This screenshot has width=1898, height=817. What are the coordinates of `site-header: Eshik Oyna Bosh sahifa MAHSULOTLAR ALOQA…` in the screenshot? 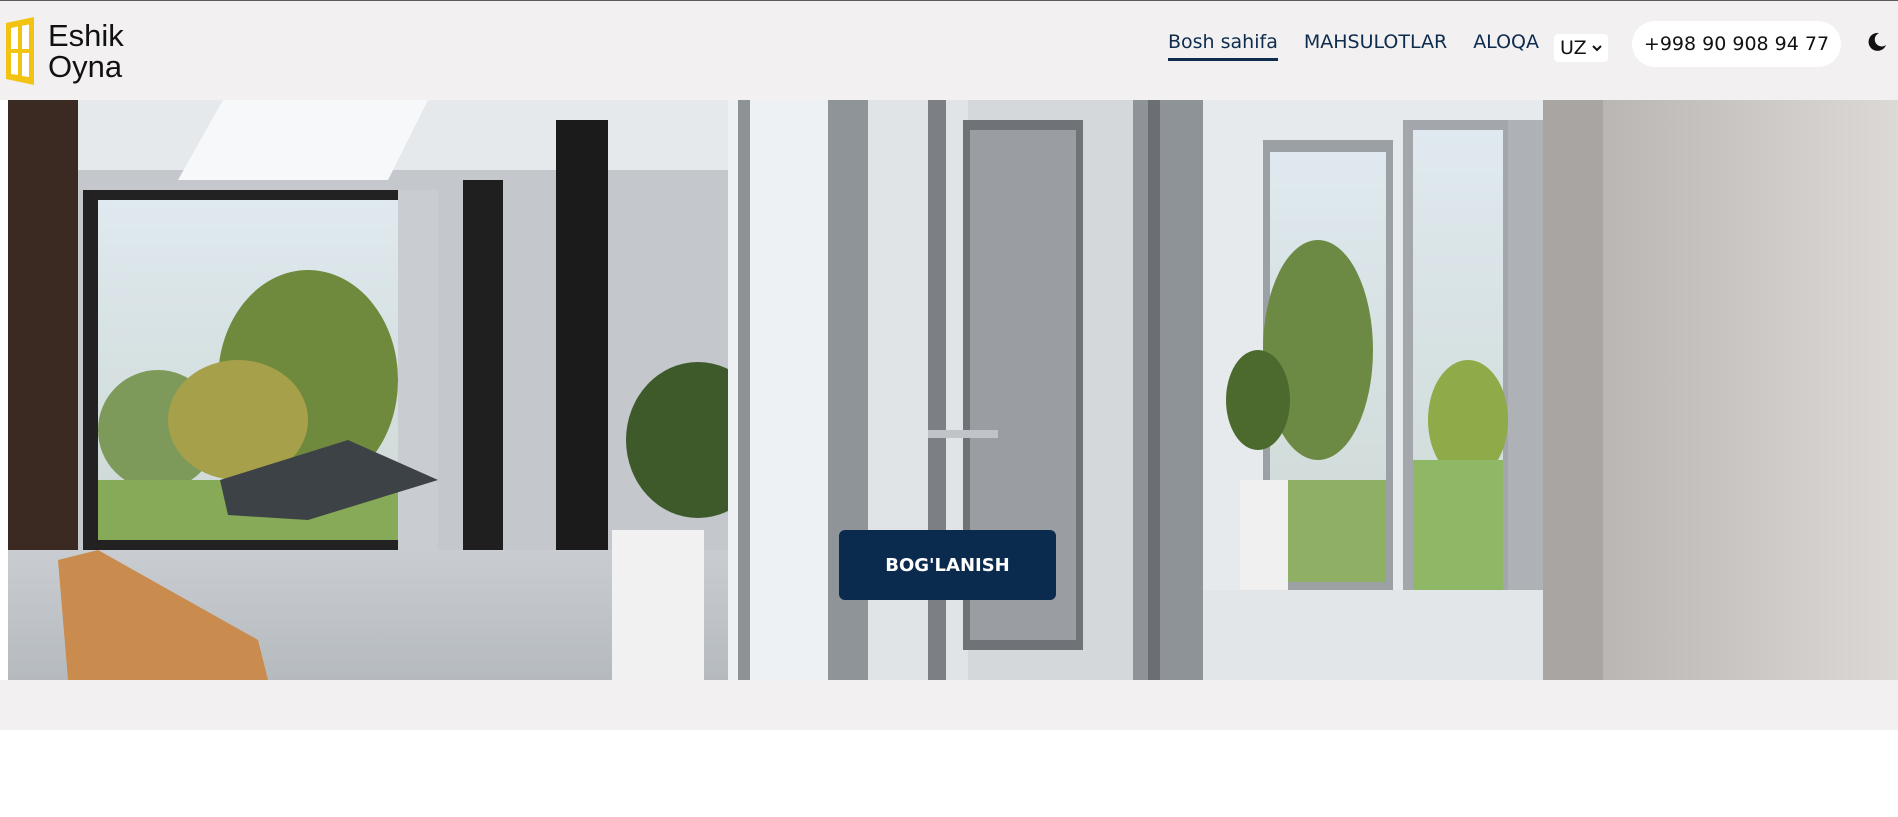 It's located at (949, 50).